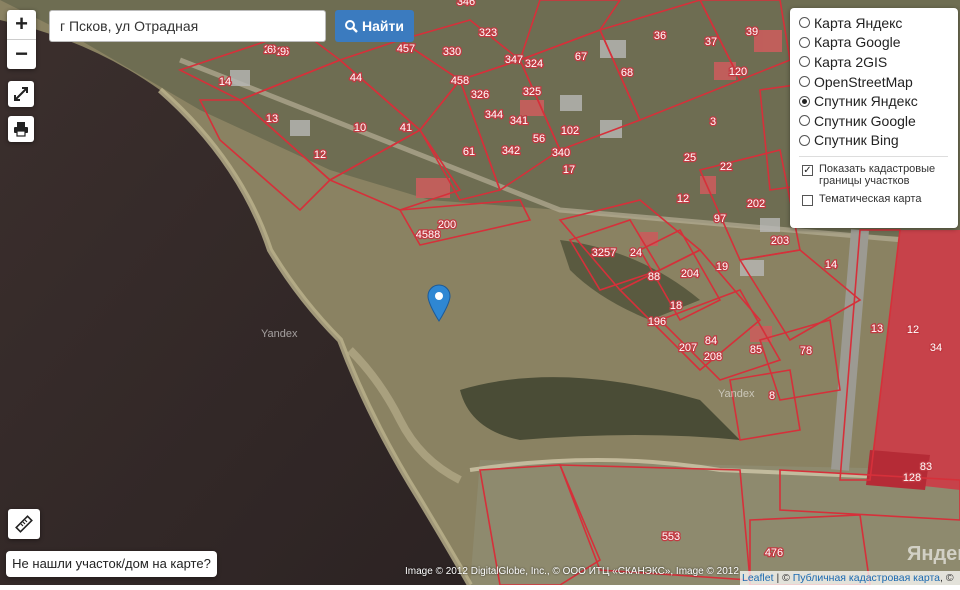 Image resolution: width=960 pixels, height=590 pixels. I want to click on parcel-number-label: 325, so click(532, 92).